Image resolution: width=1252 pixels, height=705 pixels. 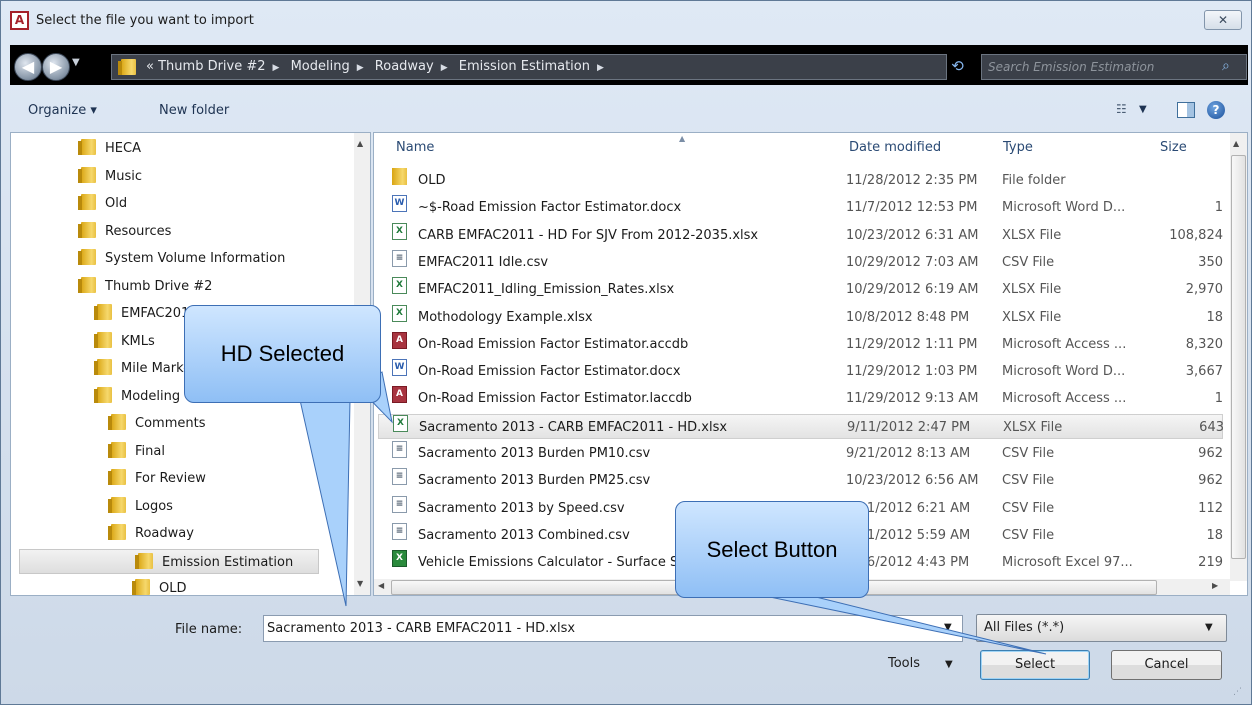 I want to click on nav-item: Old, so click(x=102, y=203).